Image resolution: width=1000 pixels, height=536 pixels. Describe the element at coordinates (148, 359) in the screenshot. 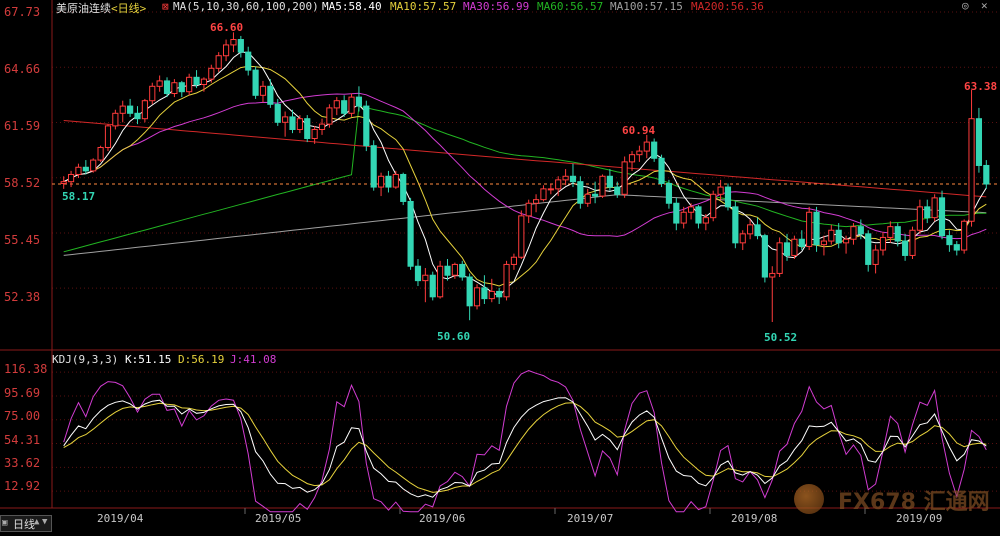

I see `kdj-k-value: K:51.15` at that location.